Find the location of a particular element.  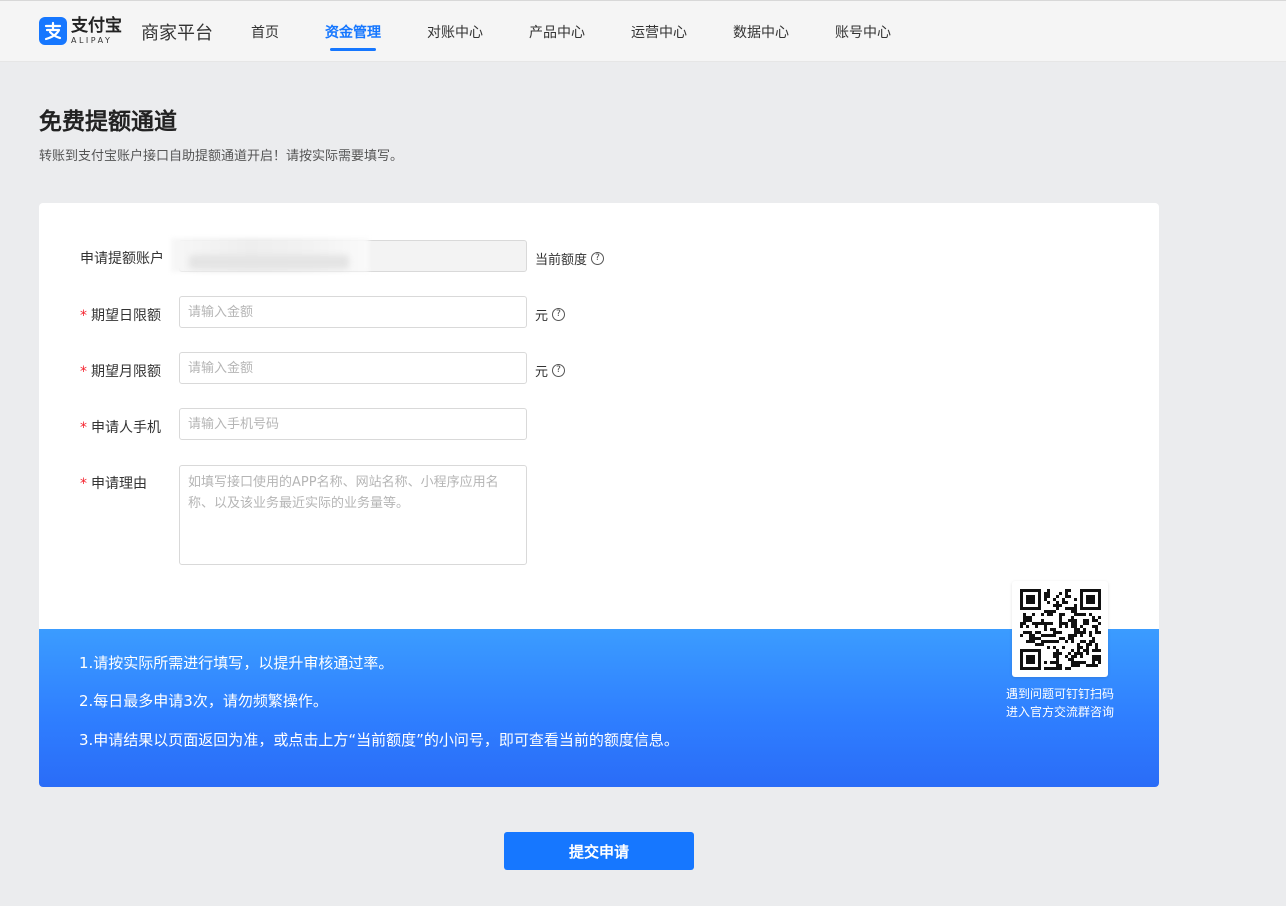

reason-textarea is located at coordinates (353, 515).